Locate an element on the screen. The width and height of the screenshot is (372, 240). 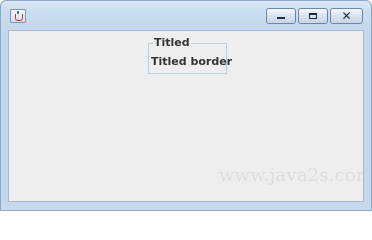
maximize-button is located at coordinates (313, 16).